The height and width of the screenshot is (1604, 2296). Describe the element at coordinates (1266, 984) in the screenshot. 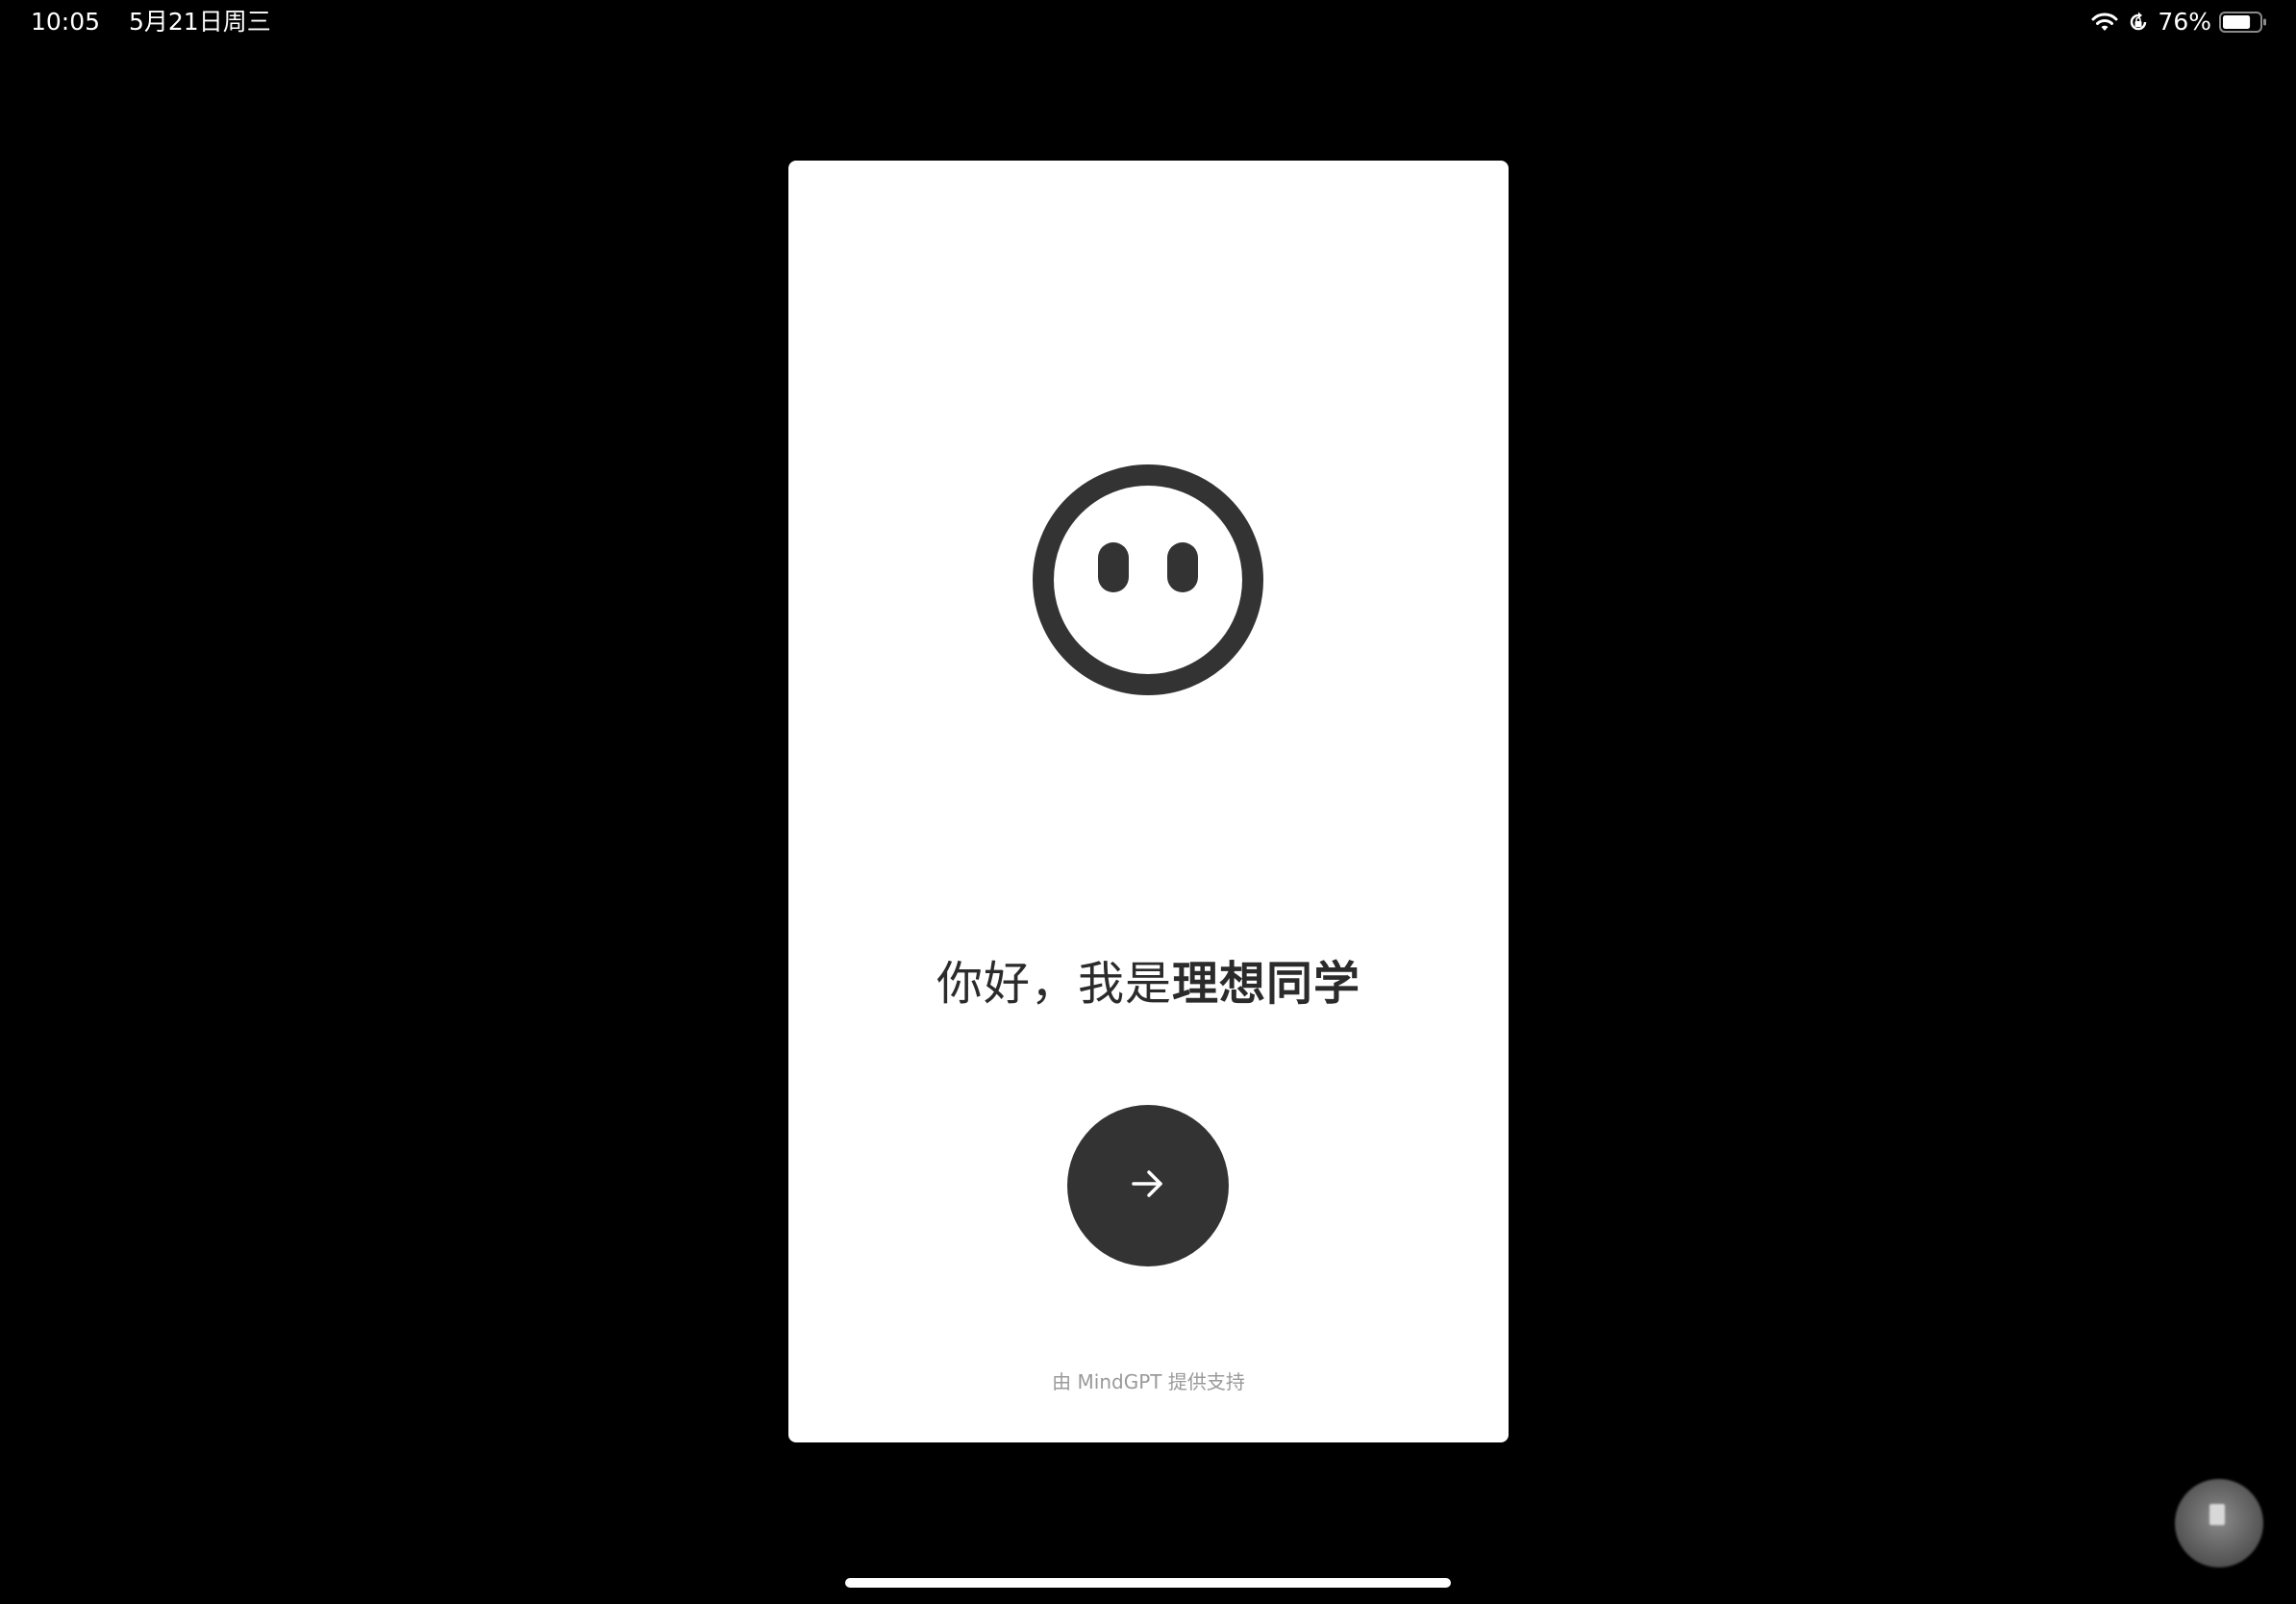

I see `assistant-name: 理想同学` at that location.